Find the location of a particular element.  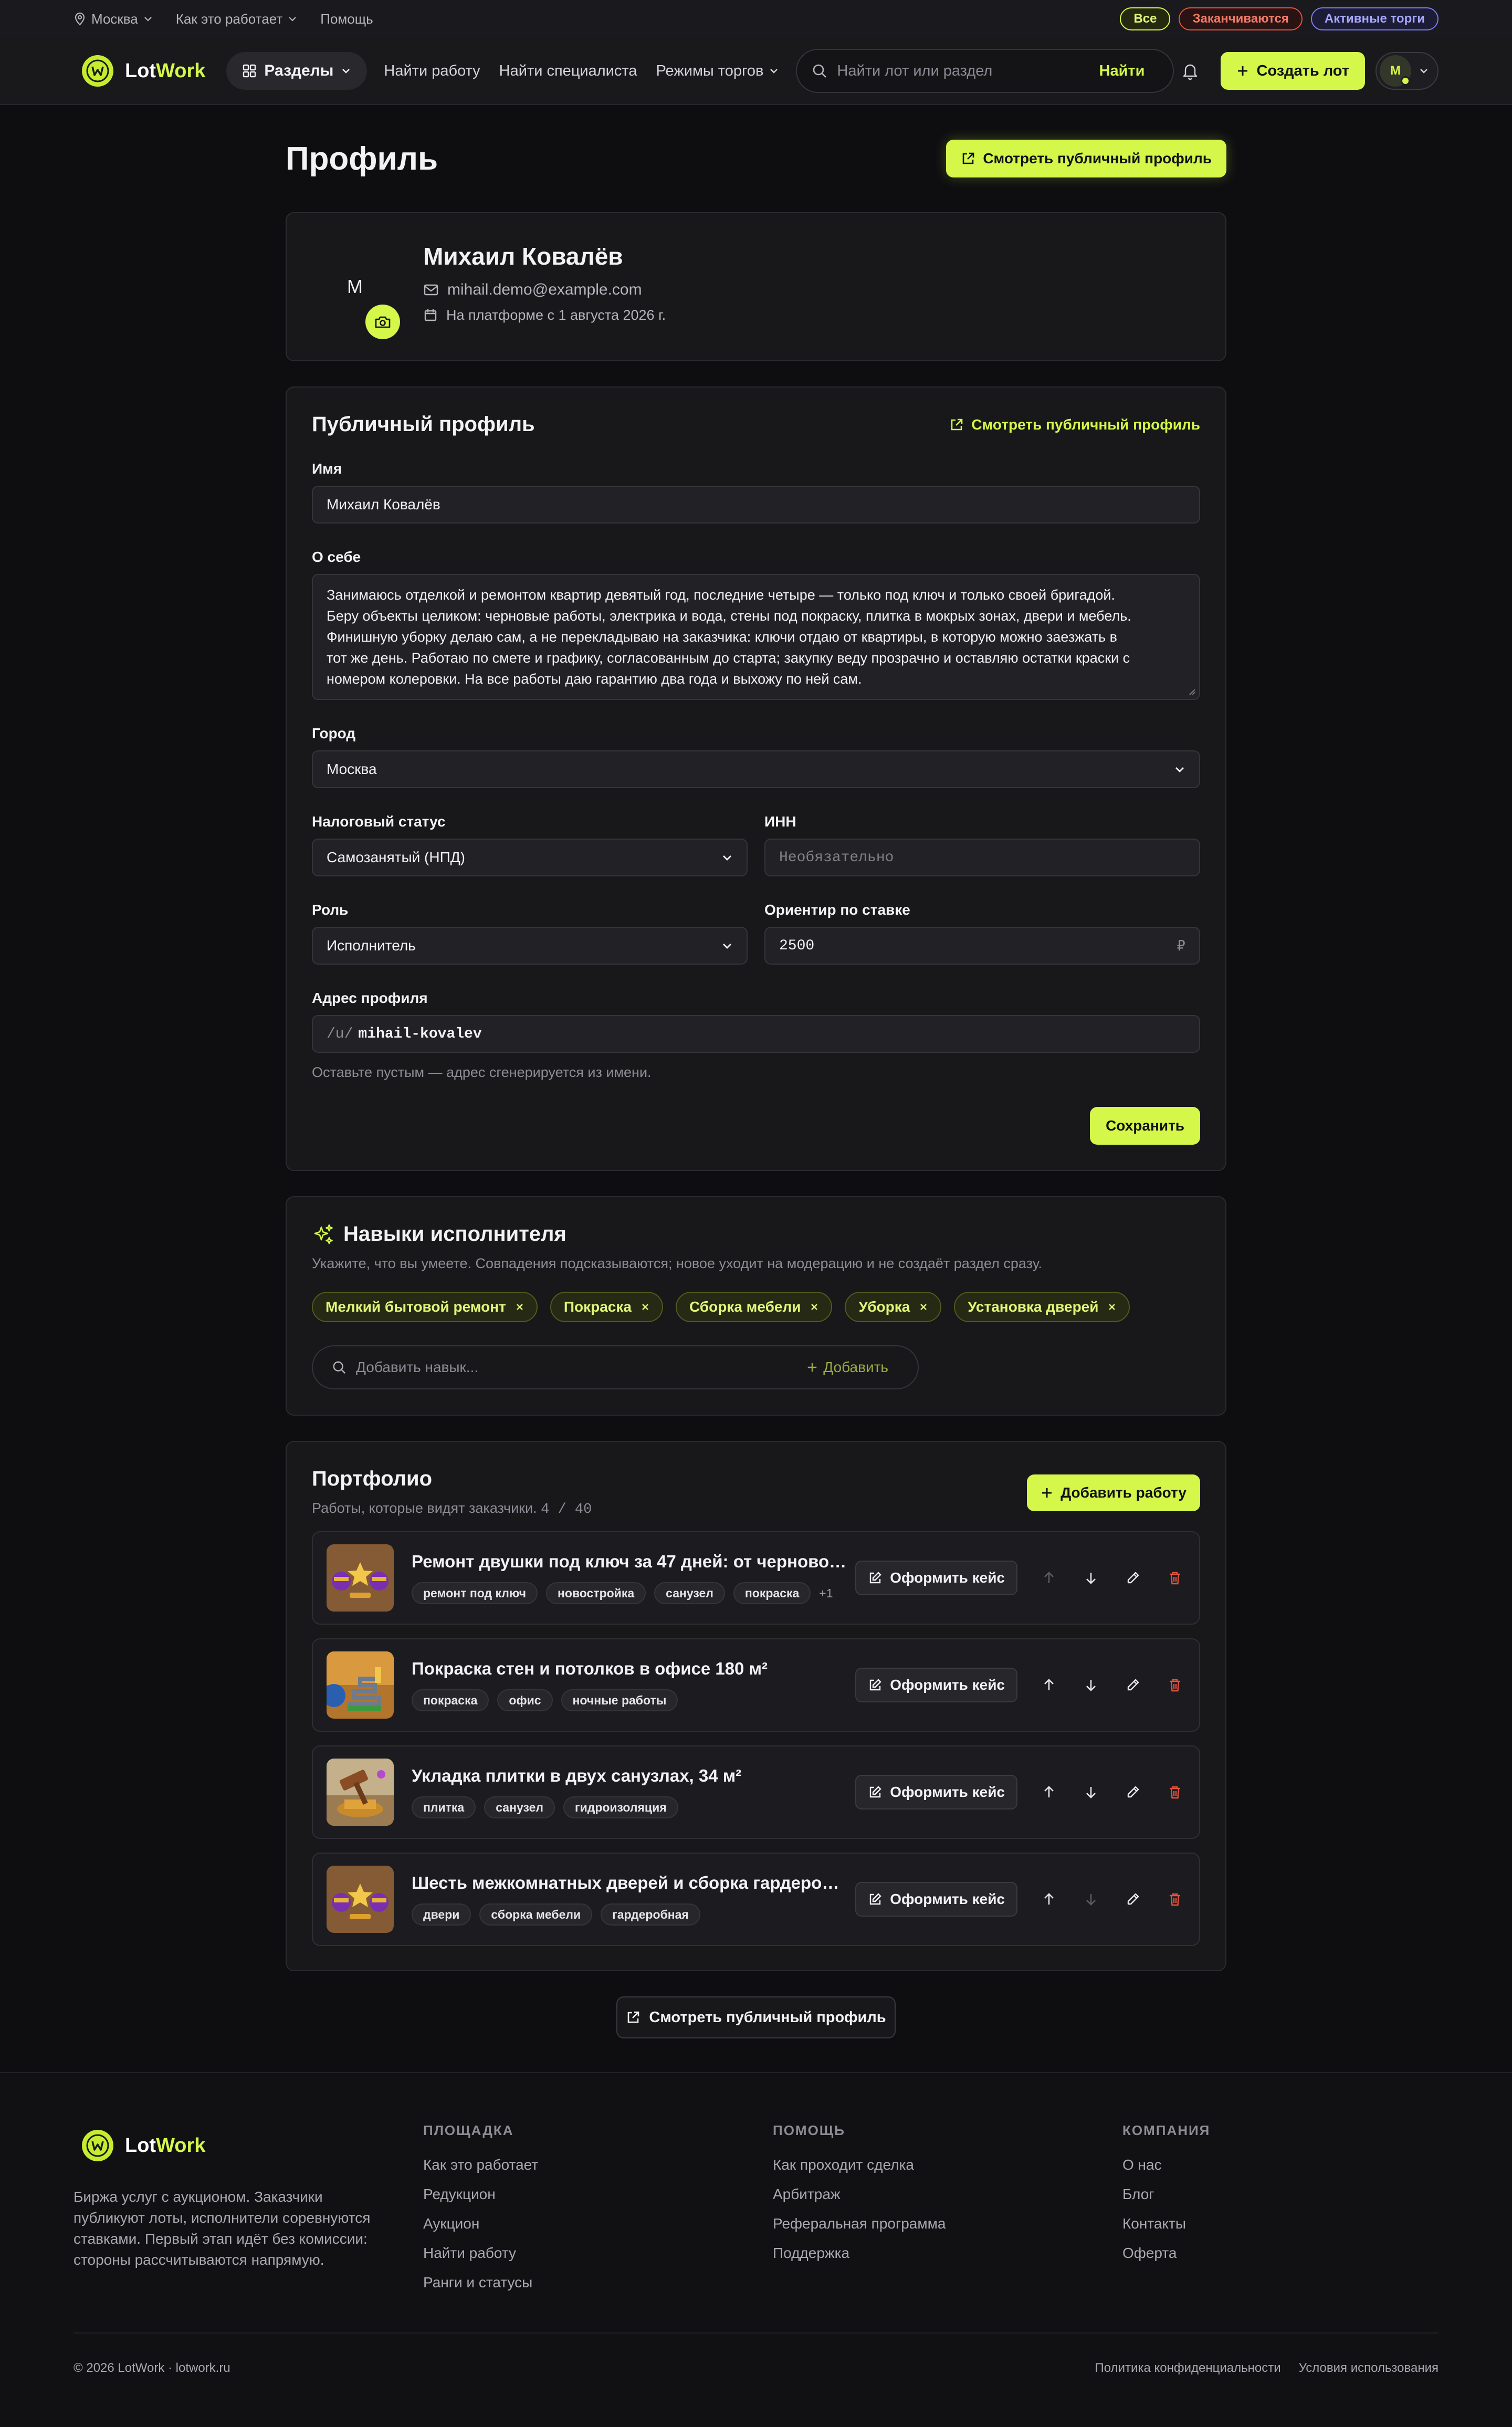

footer-link: Редукцион is located at coordinates (480, 2200).